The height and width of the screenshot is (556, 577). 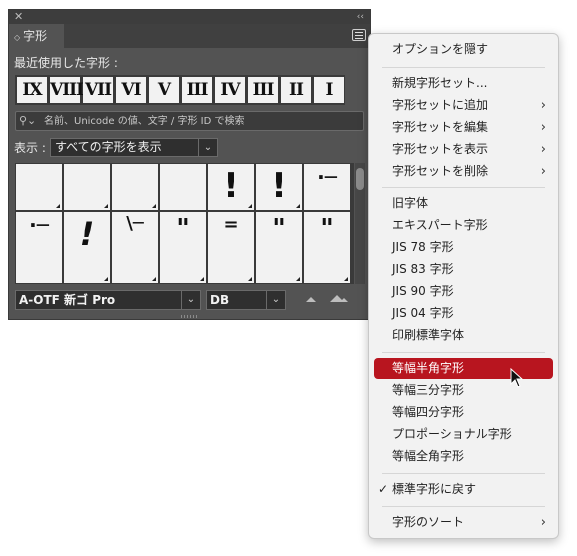 What do you see at coordinates (231, 224) in the screenshot?
I see `glyph: =` at bounding box center [231, 224].